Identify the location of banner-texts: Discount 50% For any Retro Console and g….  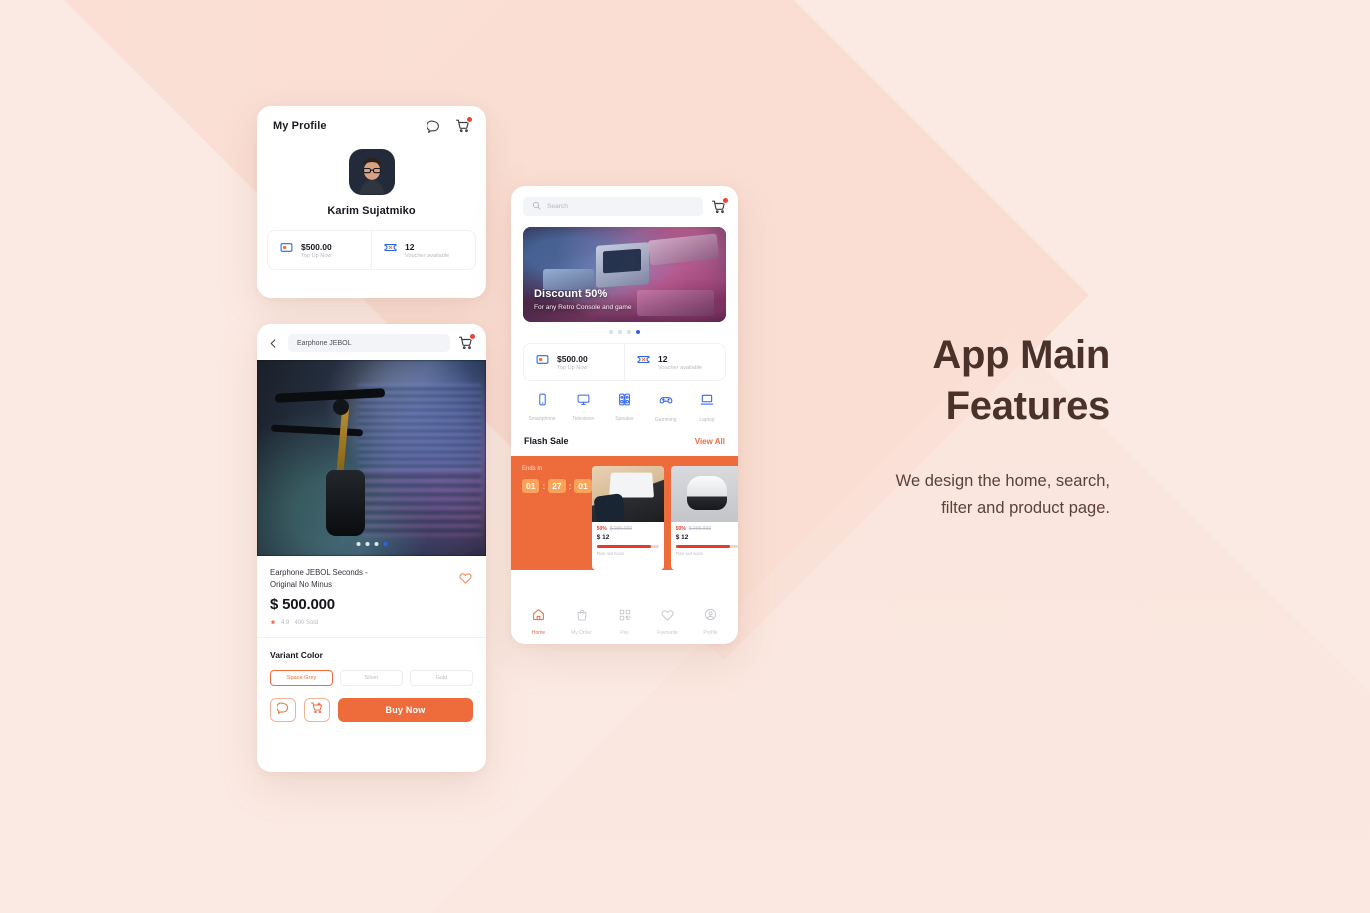
(583, 299).